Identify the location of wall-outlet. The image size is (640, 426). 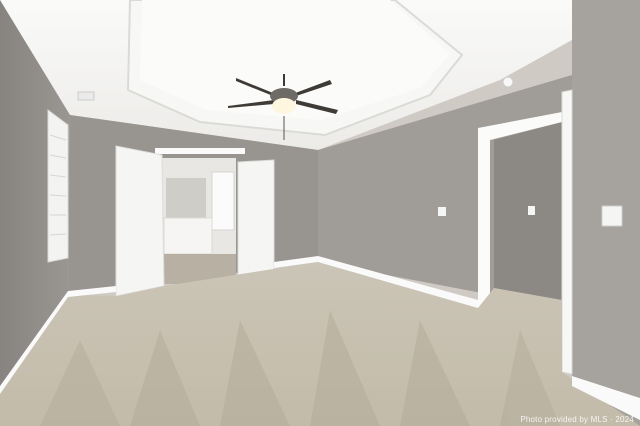
(442, 211).